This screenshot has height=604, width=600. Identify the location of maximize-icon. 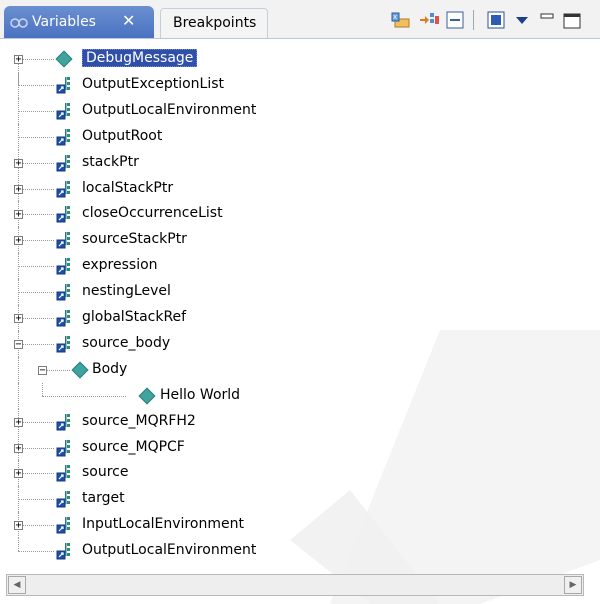
(571, 20).